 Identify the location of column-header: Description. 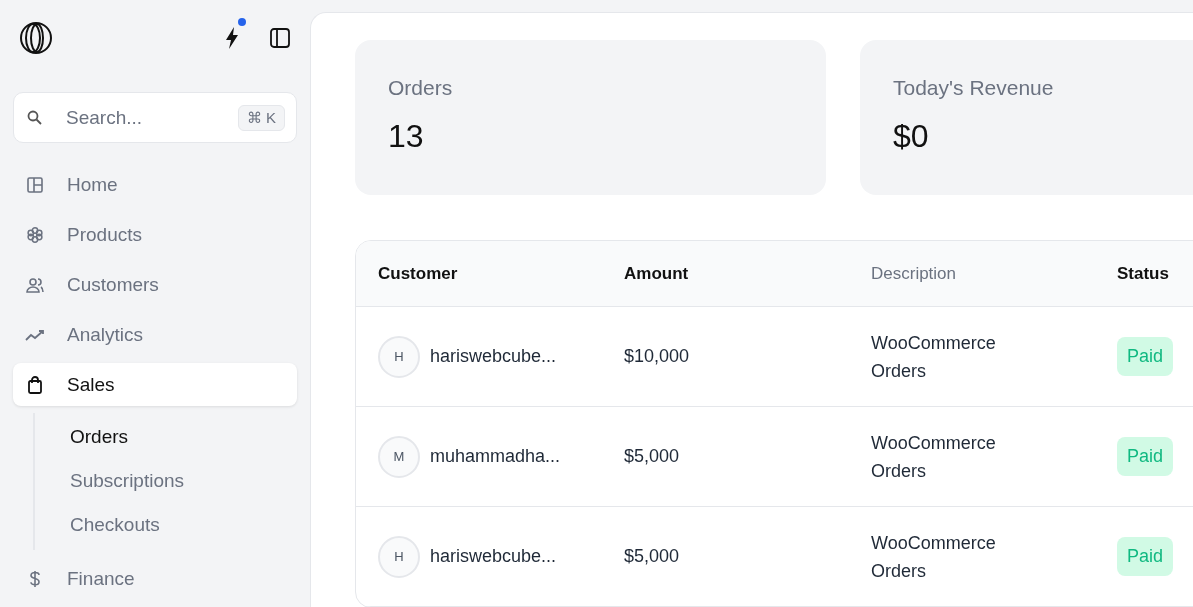
(994, 273).